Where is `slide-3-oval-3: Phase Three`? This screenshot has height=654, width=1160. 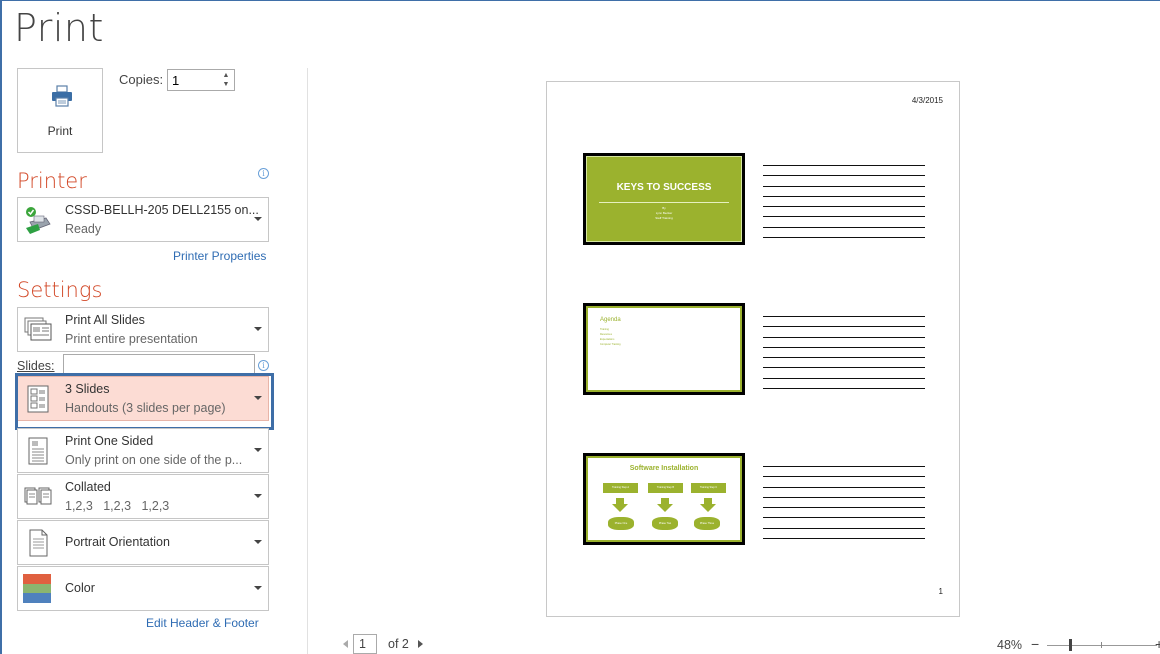
slide-3-oval-3: Phase Three is located at coordinates (707, 523).